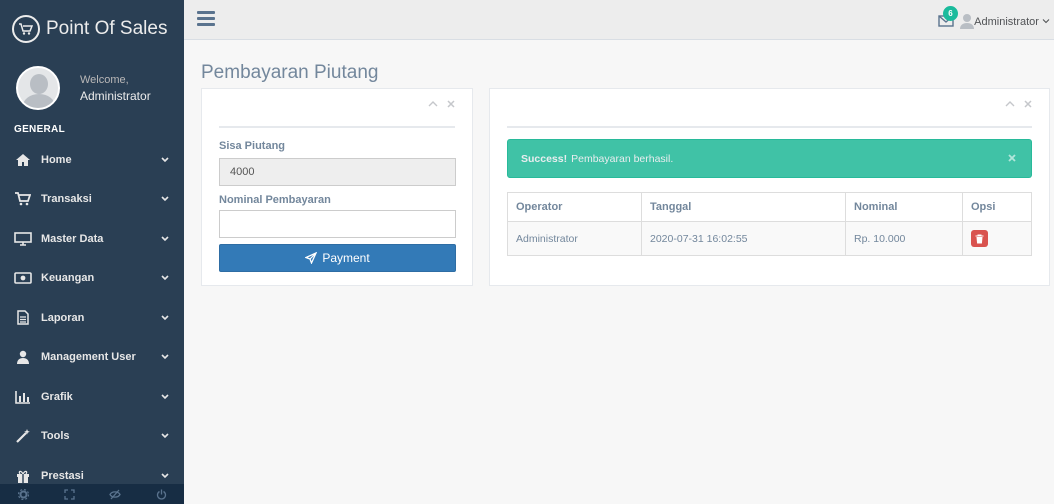  Describe the element at coordinates (252, 146) in the screenshot. I see `sisa-piutang-label: Sisa Piutang` at that location.